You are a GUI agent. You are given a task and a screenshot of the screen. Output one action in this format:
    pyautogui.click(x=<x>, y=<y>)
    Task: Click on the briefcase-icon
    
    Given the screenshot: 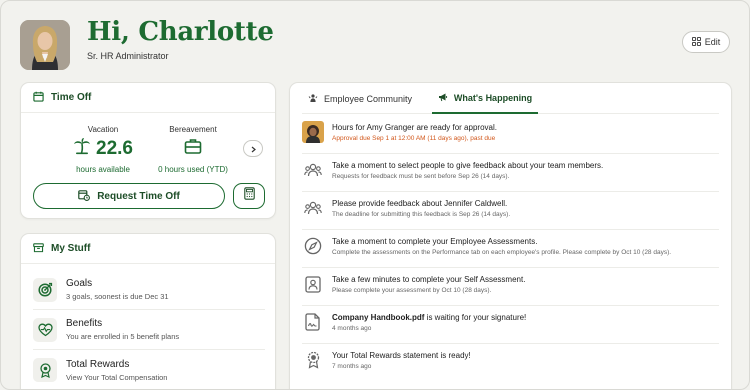 What is the action you would take?
    pyautogui.click(x=193, y=149)
    